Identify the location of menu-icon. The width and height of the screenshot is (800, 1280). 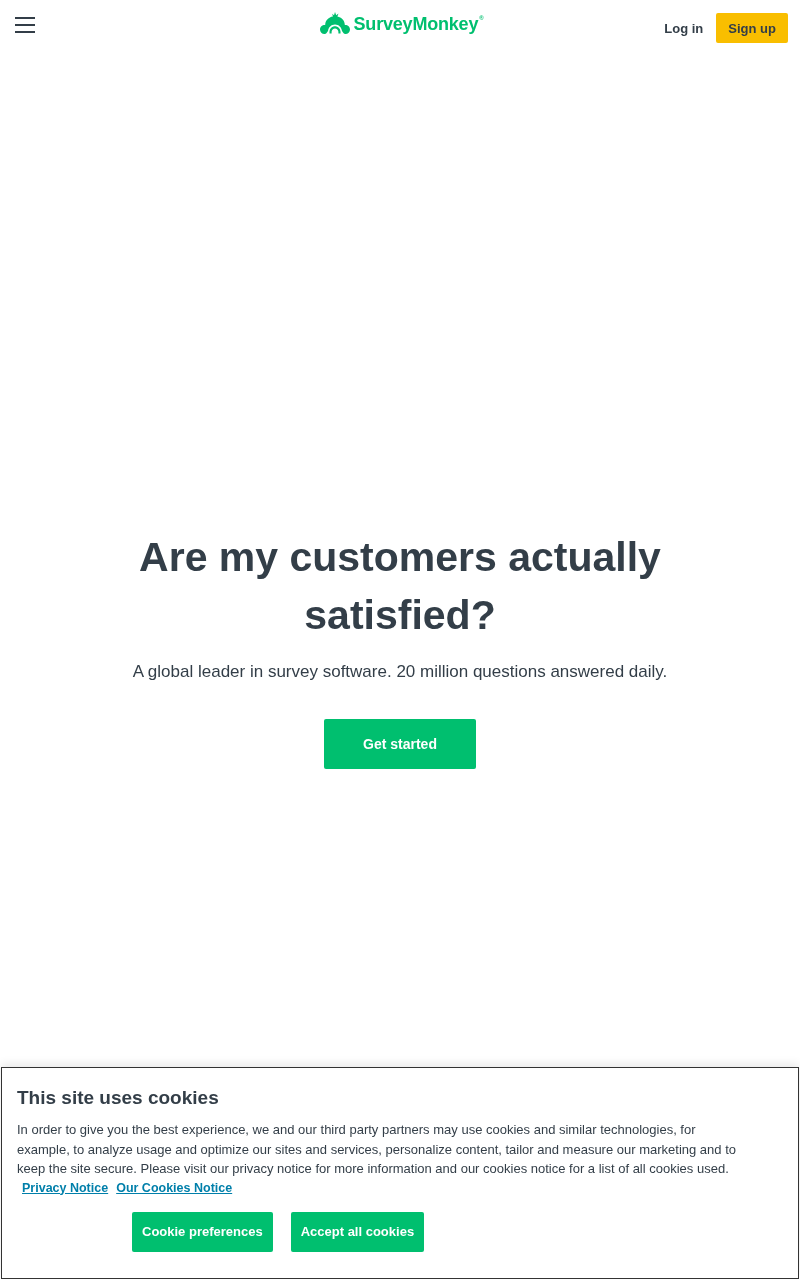
(25, 25).